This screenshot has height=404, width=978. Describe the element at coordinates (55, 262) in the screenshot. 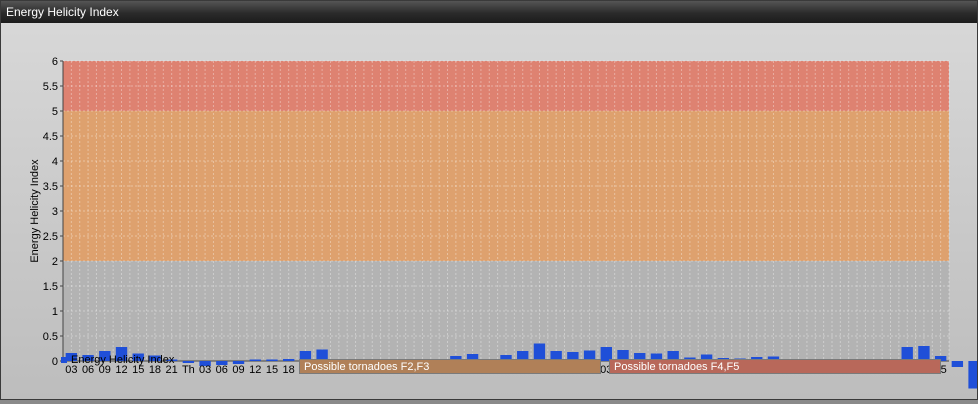

I see `y-tick-label: 2` at that location.